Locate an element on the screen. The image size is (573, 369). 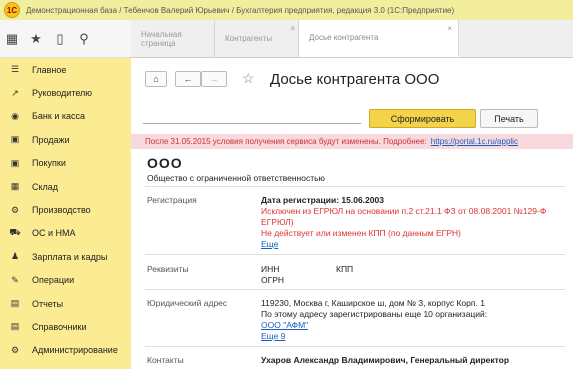
tab-label: Контрагенты is located at coordinates (249, 38).